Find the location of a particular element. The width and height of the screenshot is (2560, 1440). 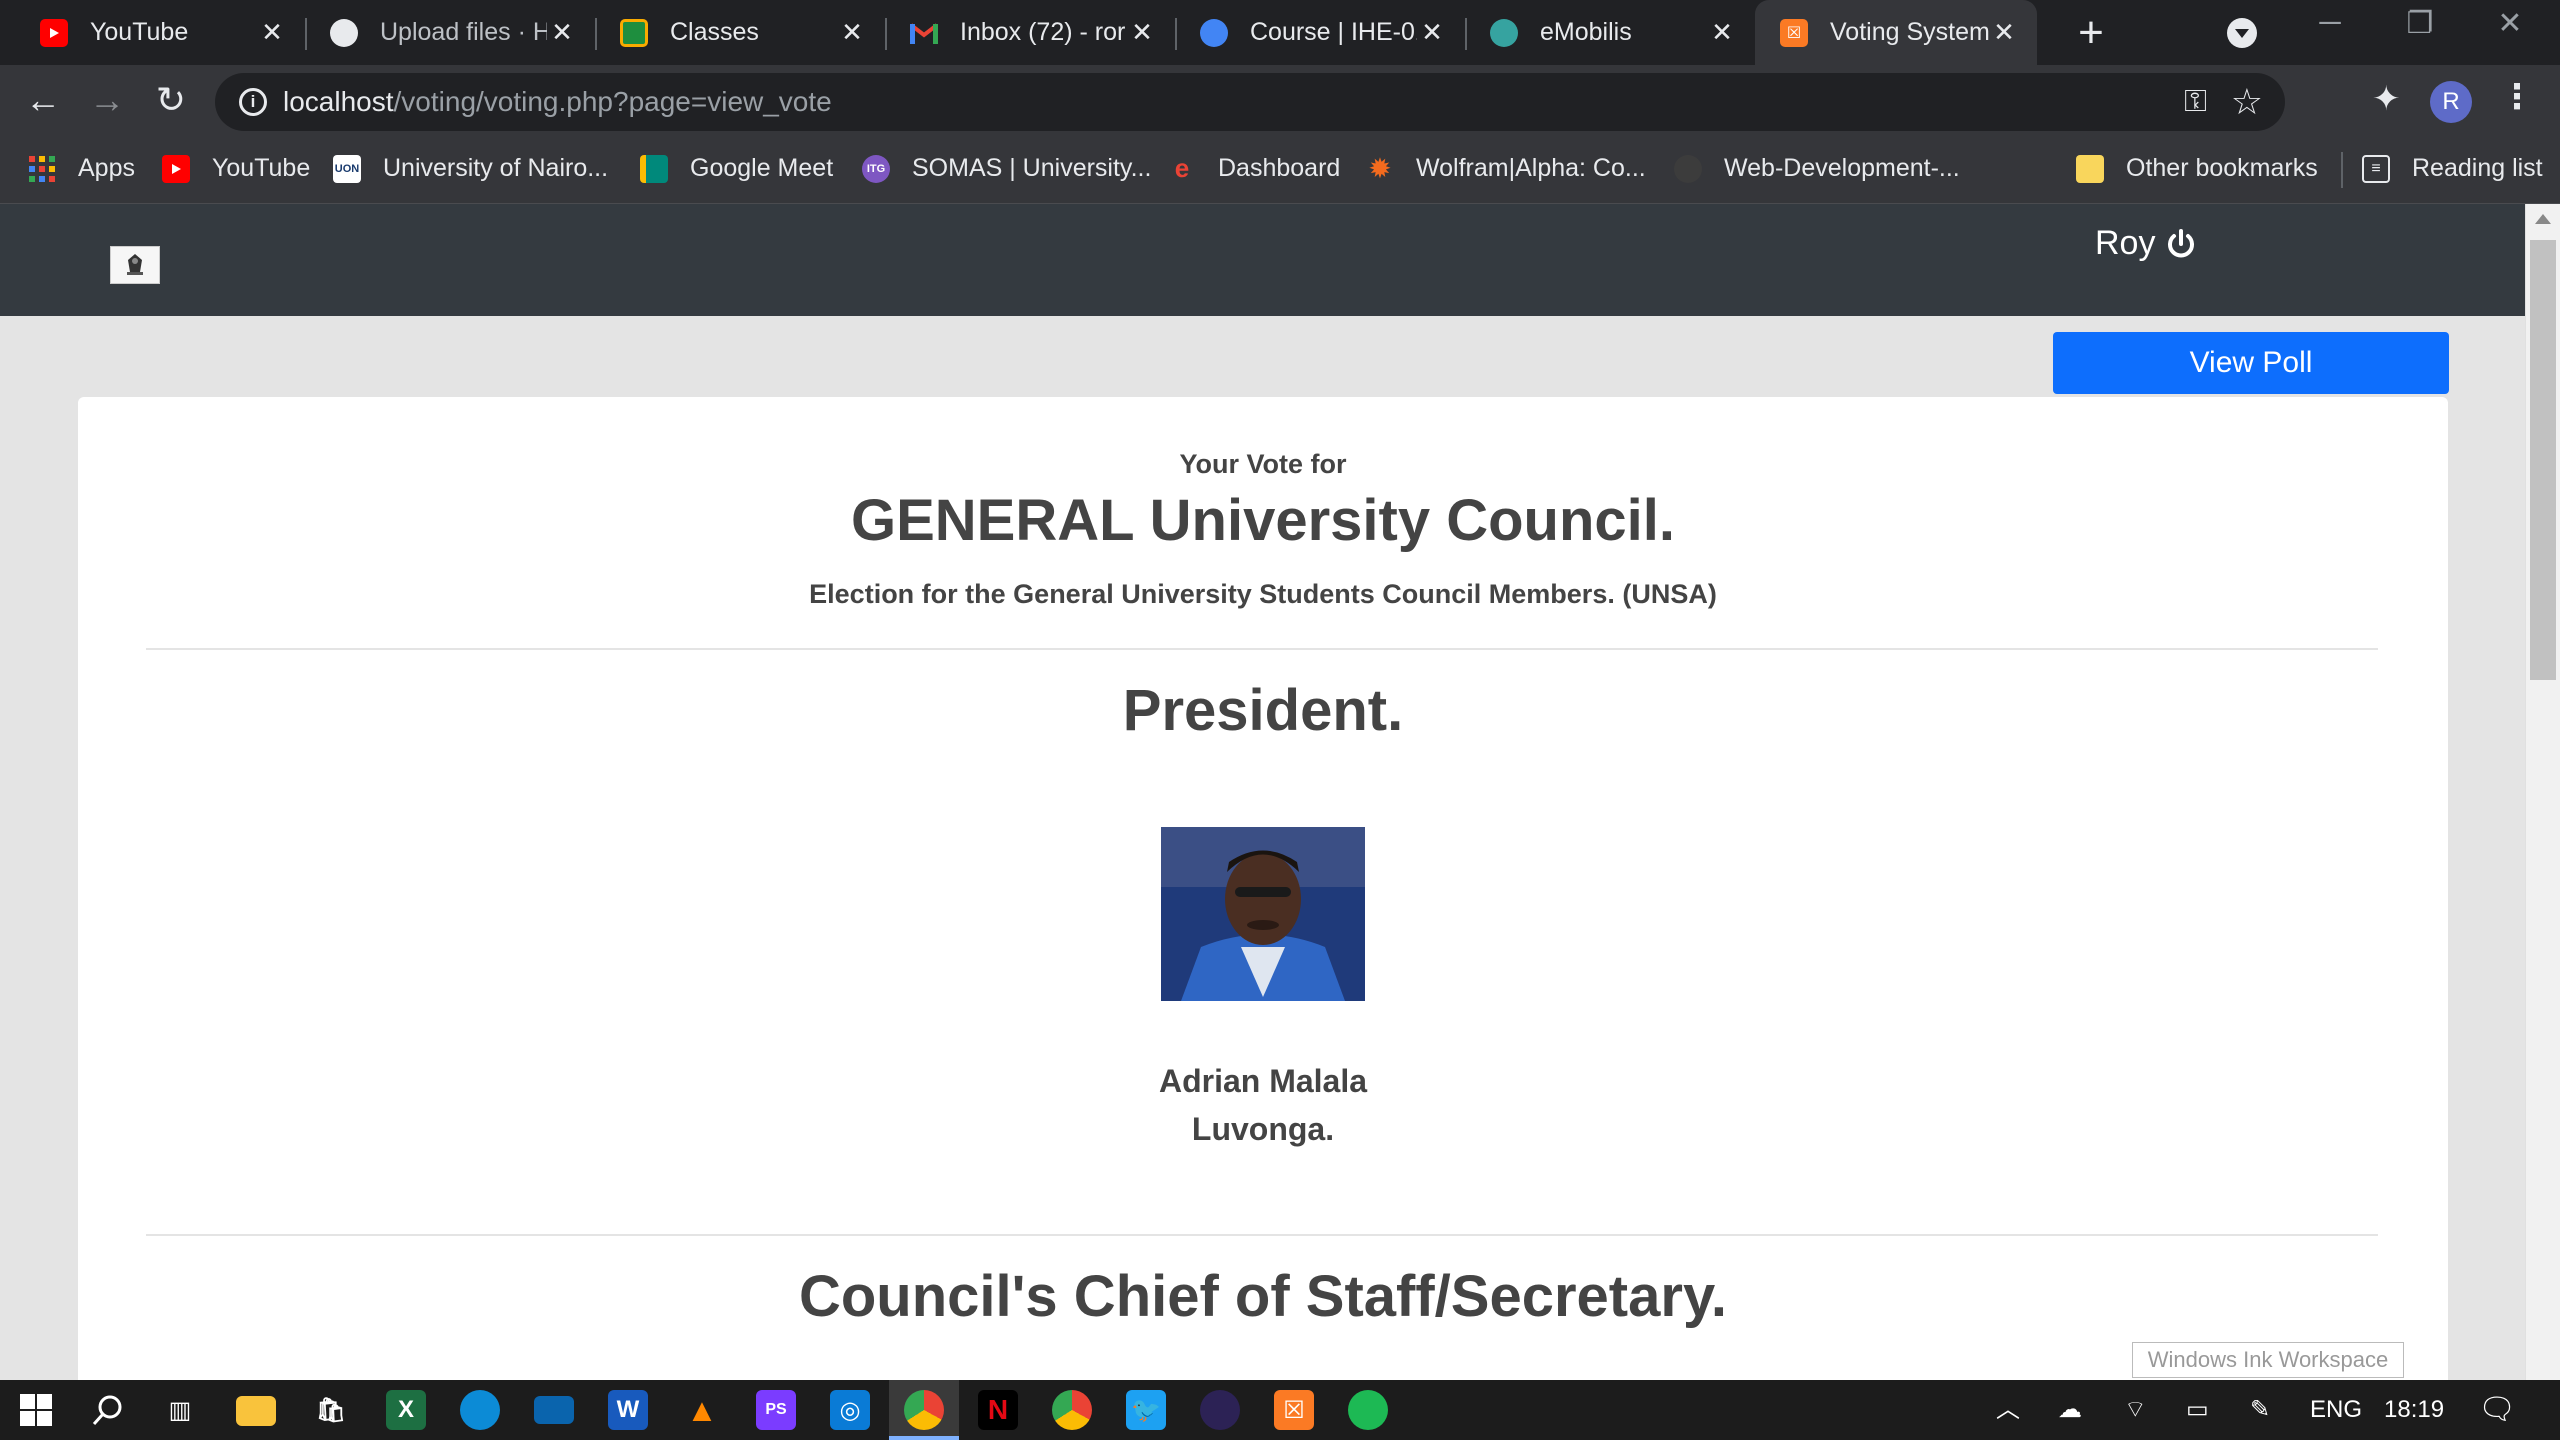

tab-github-upload: Upload files · H ✕ is located at coordinates (451, 32).